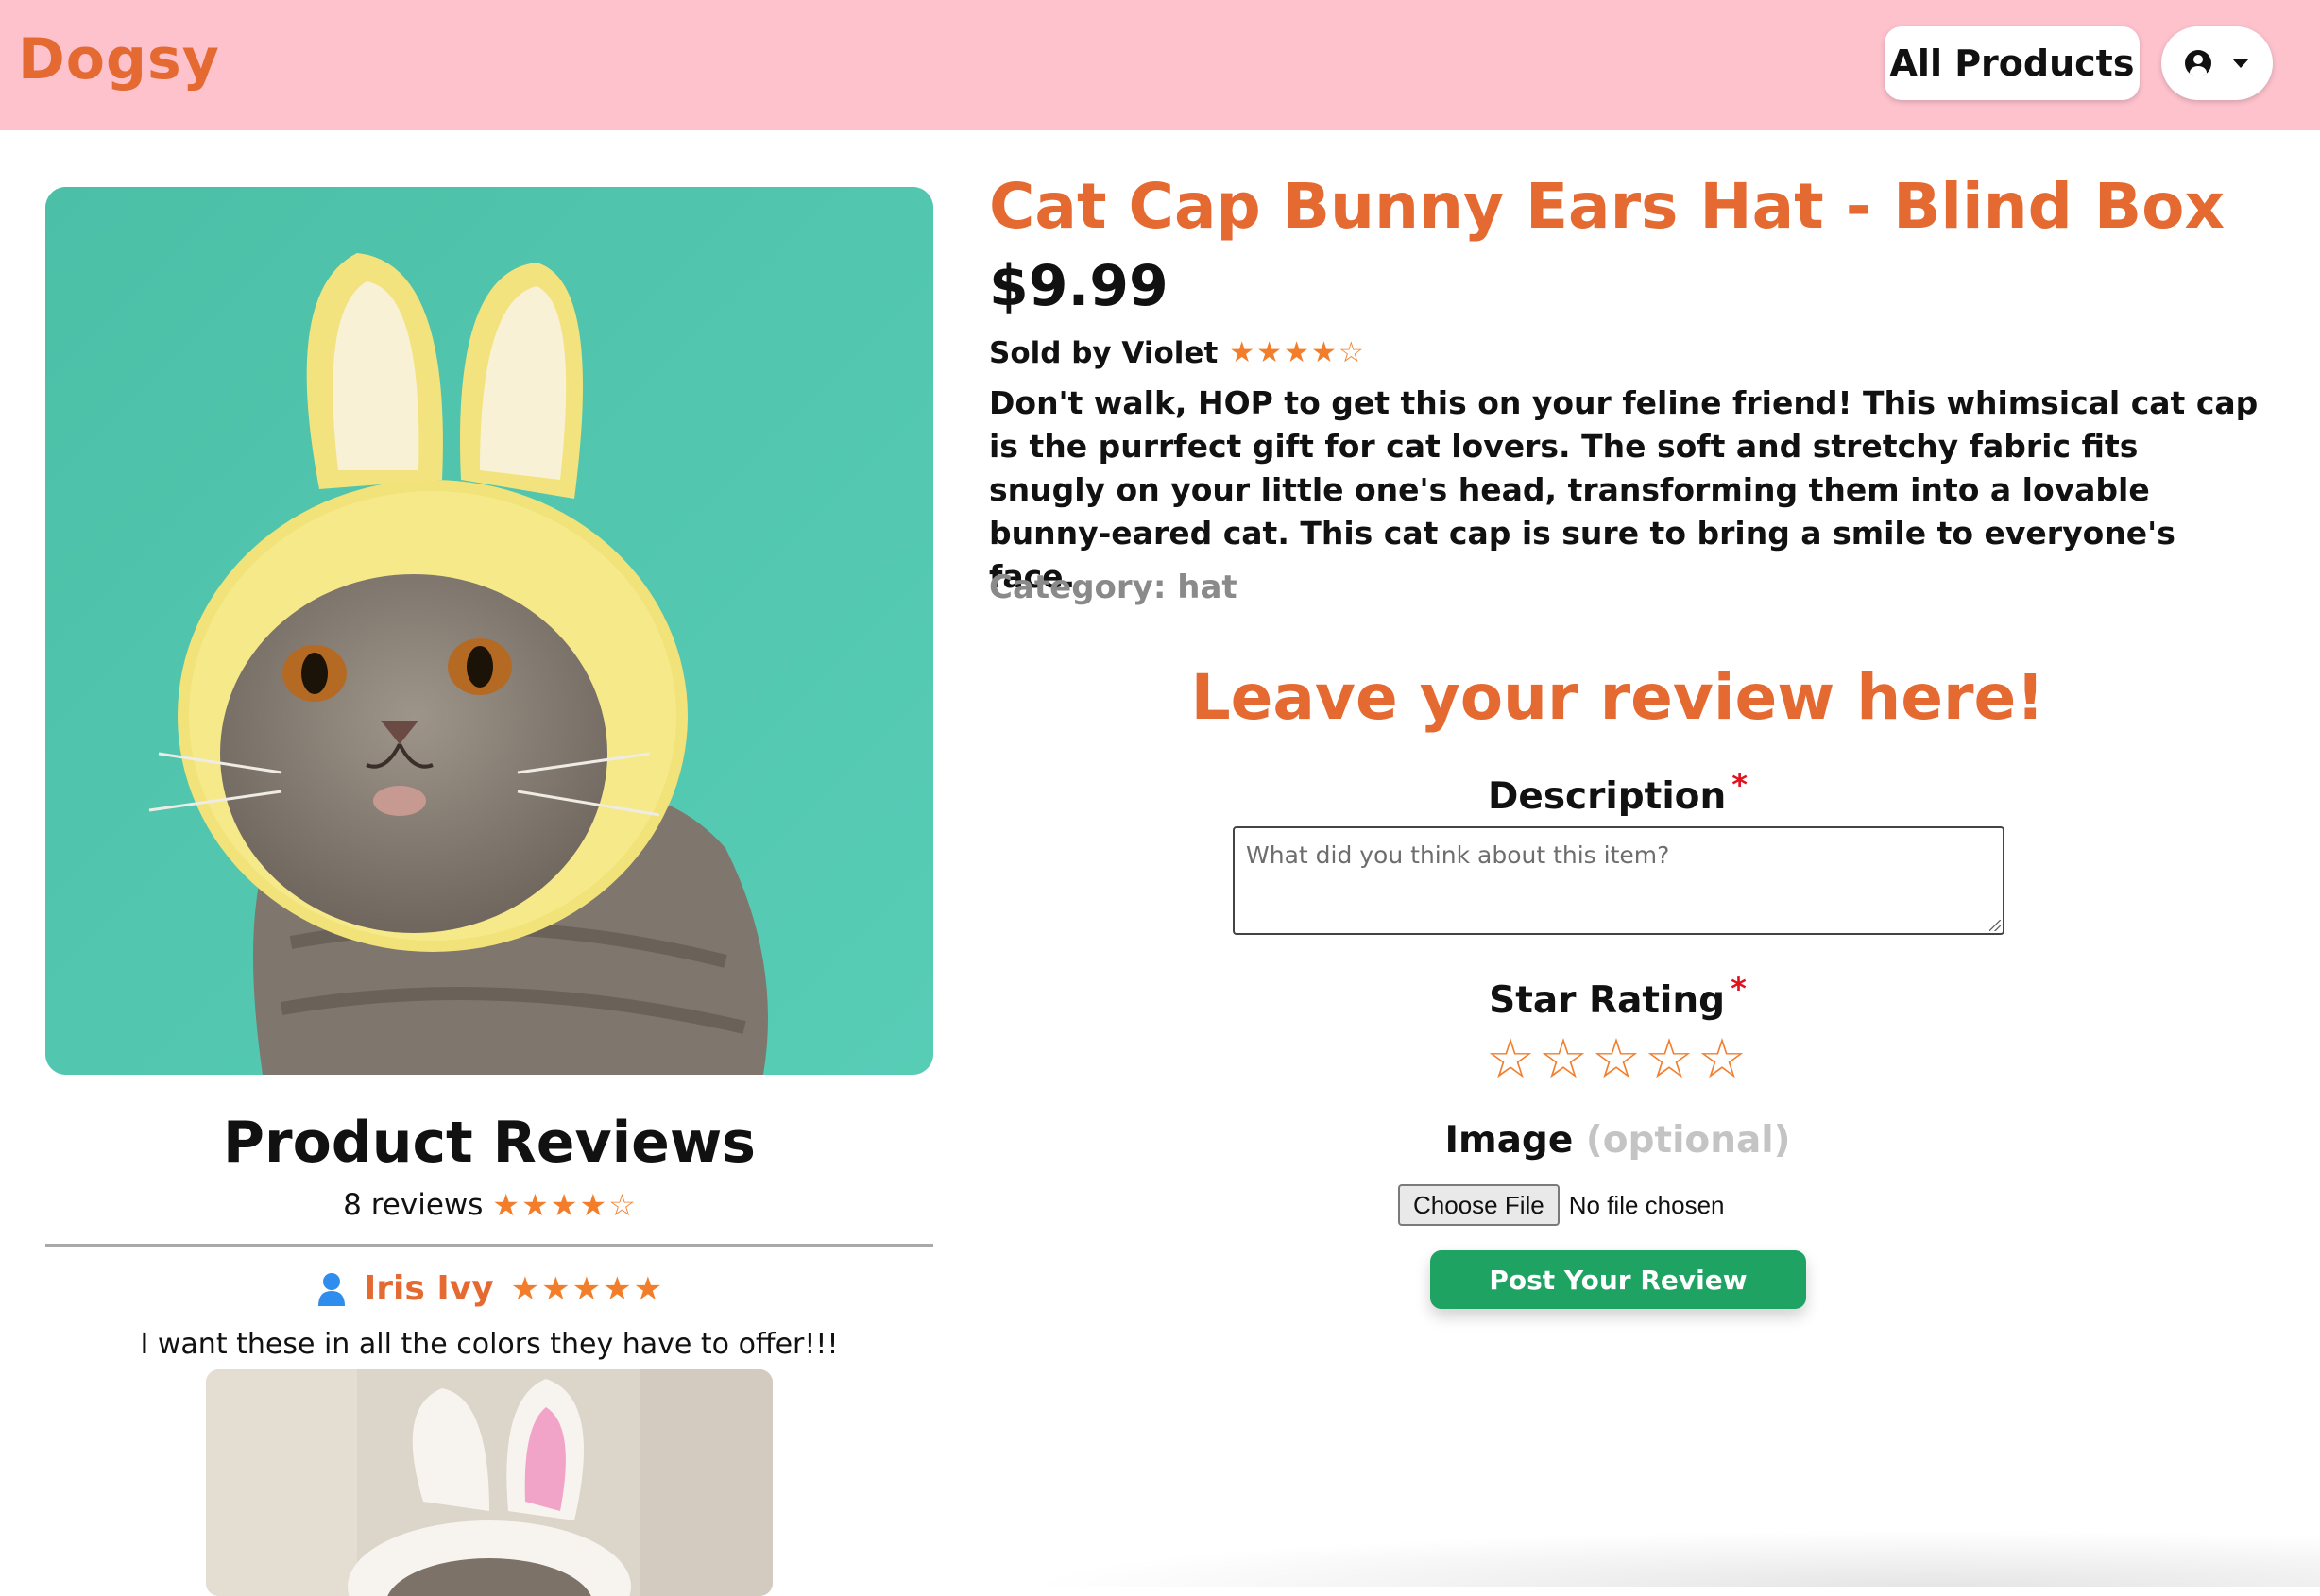  I want to click on caret-down-icon, so click(2240, 64).